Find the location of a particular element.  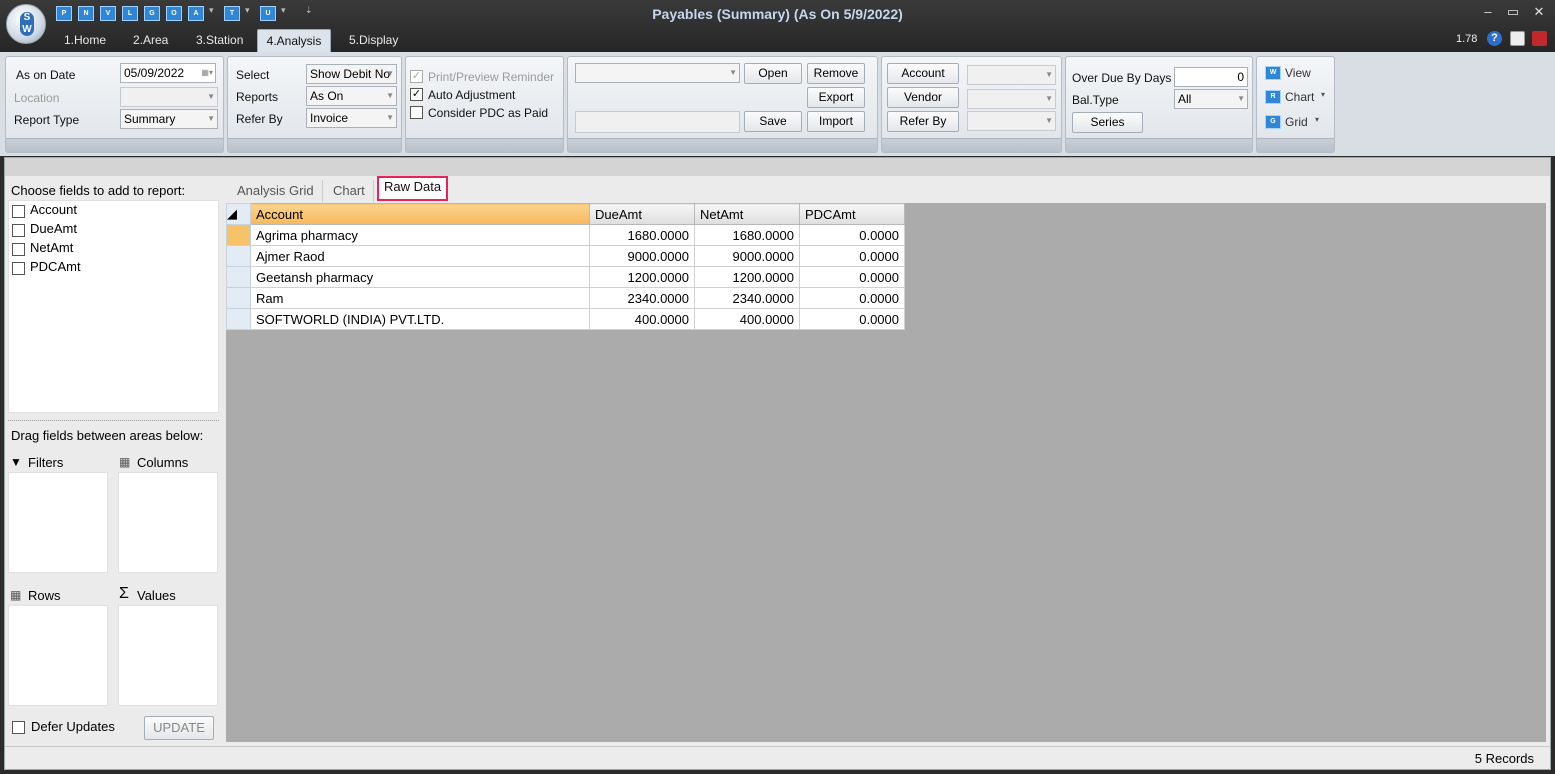

account-cell: Geetansh pharmacy is located at coordinates (420, 277).